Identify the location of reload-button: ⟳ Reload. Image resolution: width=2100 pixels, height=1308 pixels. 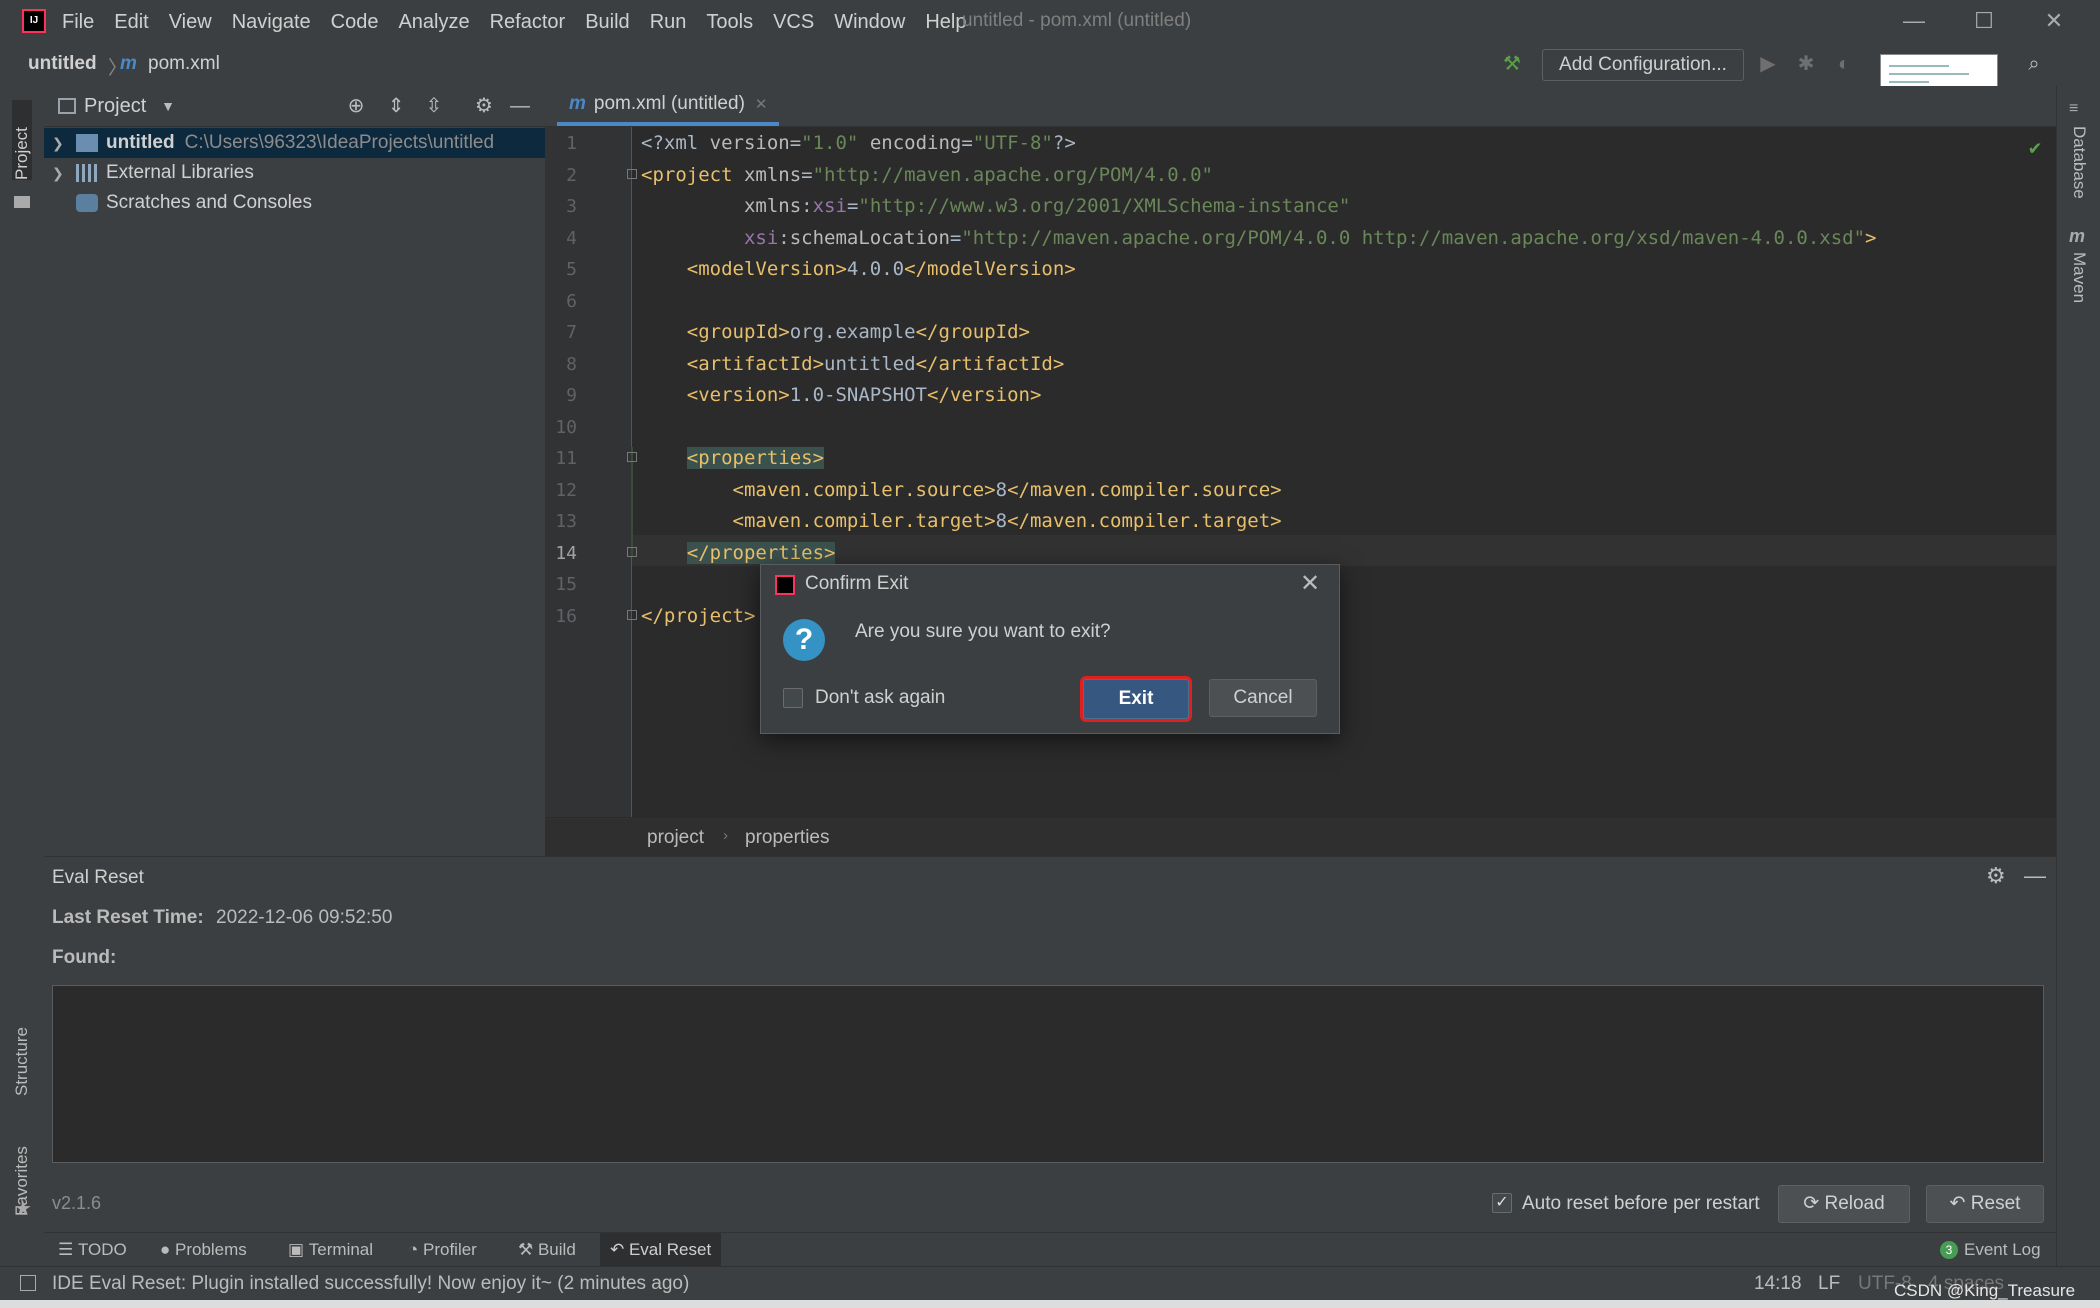
(1844, 1204).